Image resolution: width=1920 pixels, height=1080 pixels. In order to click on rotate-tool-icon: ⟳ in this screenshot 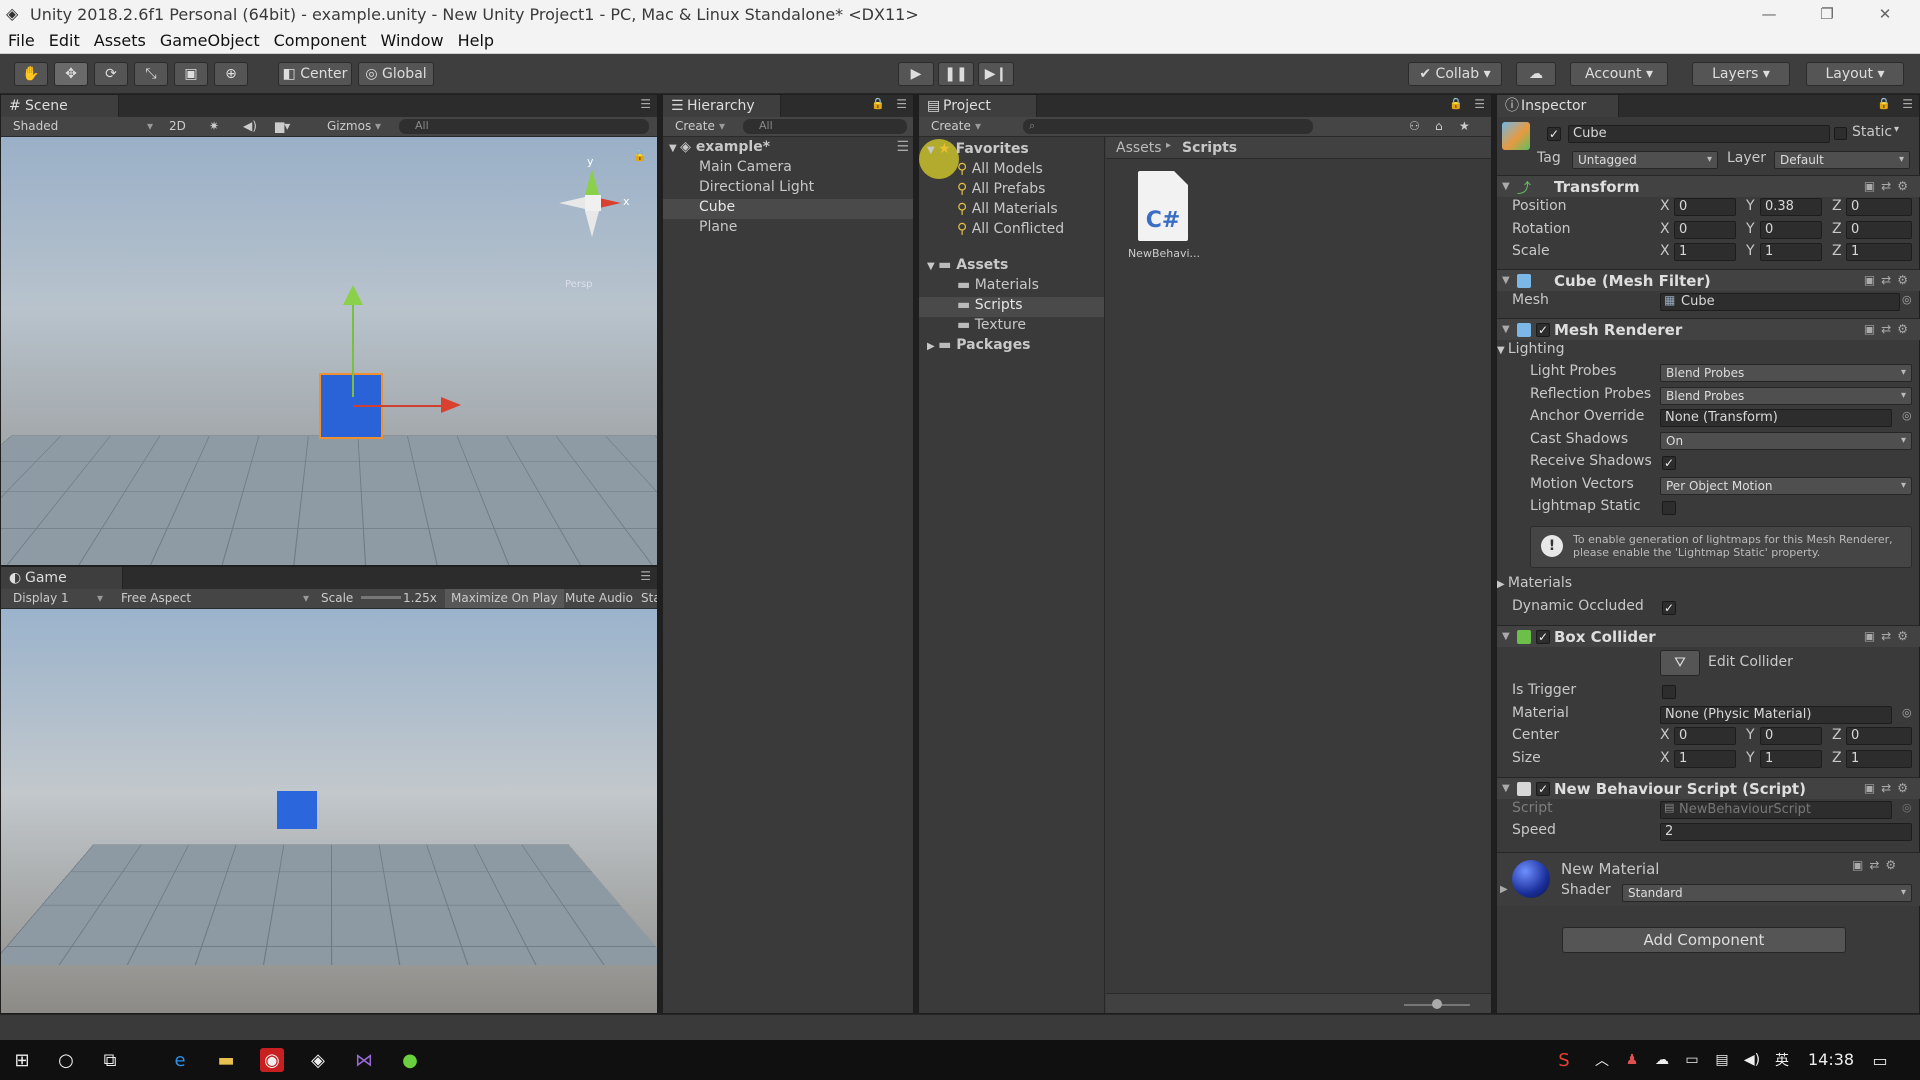, I will do `click(111, 74)`.